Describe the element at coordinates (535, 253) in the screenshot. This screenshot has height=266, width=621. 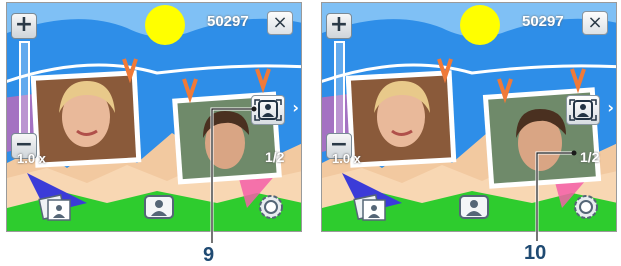
I see `callout-label-10: 10` at that location.